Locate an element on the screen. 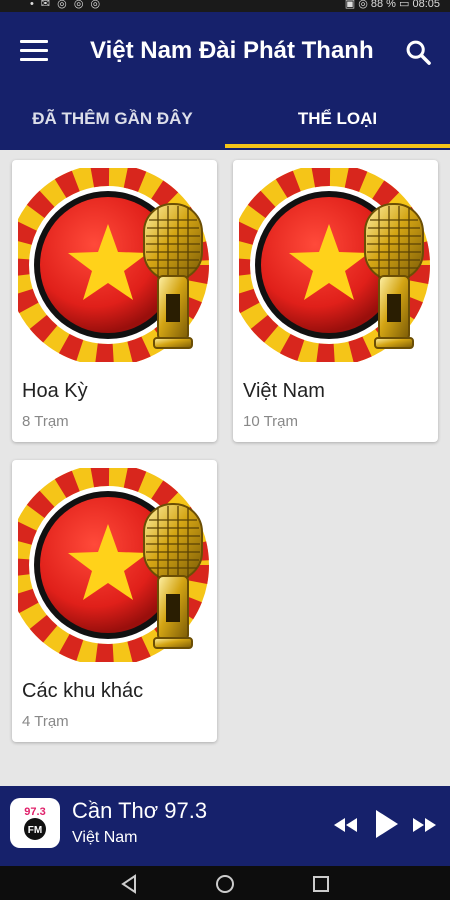  status-icons-right: ▣ ◎ 88 % ▭ 08:05 is located at coordinates (392, 5).